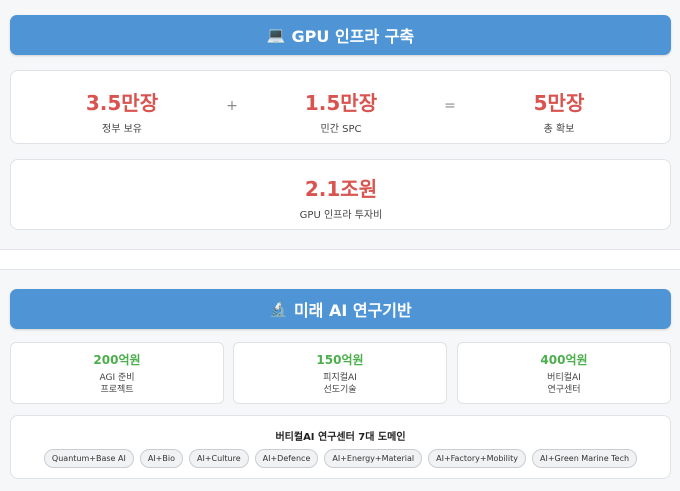  I want to click on domains-title: 버티컬AI 연구센터 7대 도메인, so click(340, 437).